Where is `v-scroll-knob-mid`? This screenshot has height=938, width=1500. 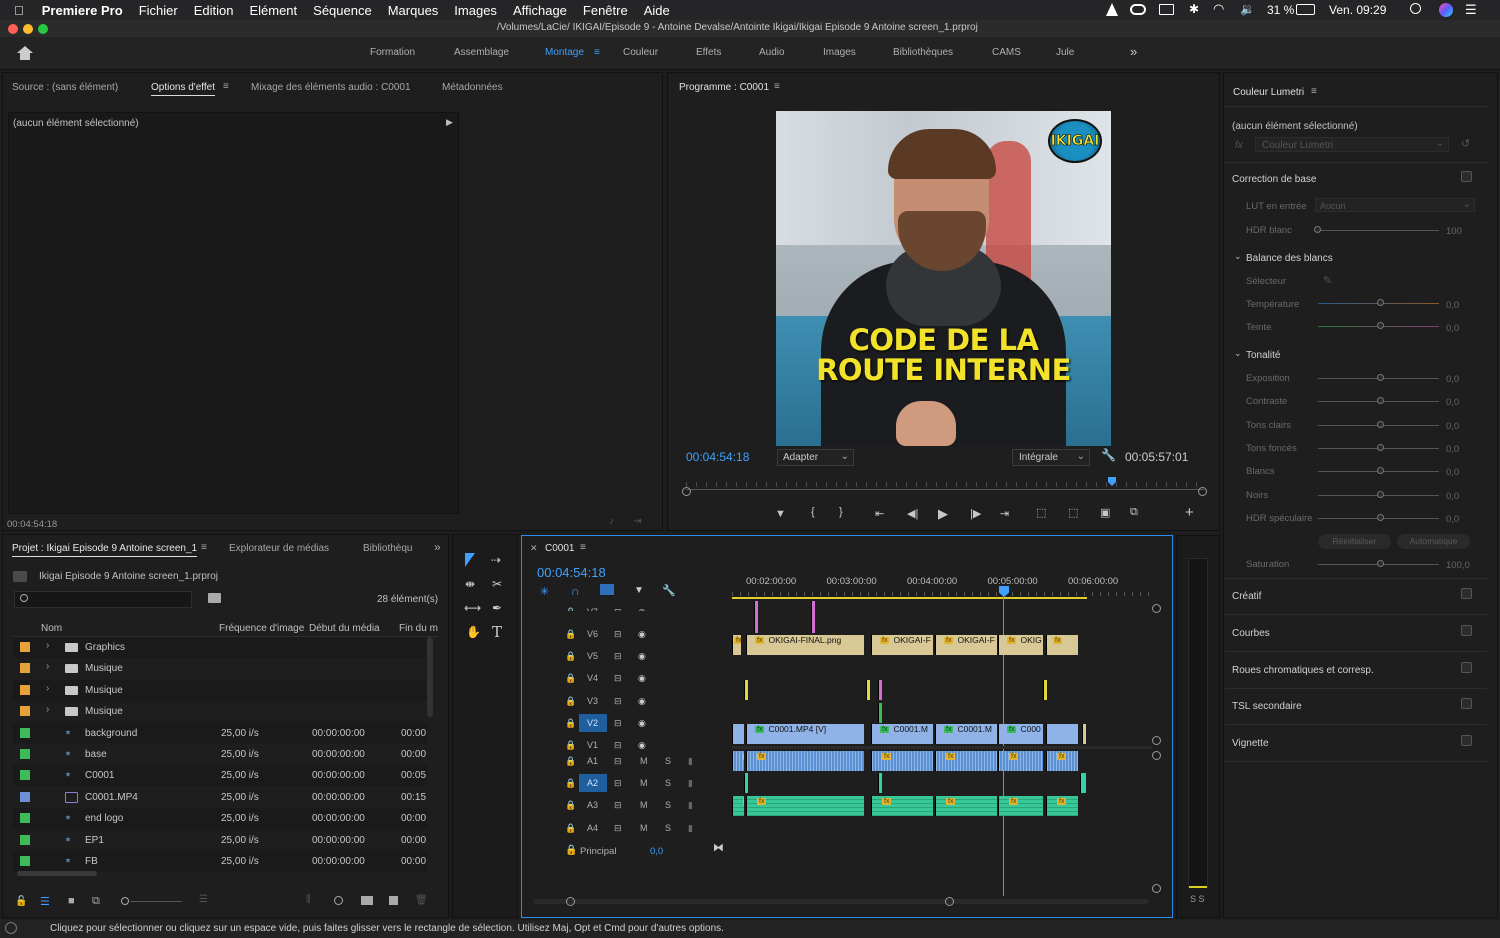 v-scroll-knob-mid is located at coordinates (1156, 740).